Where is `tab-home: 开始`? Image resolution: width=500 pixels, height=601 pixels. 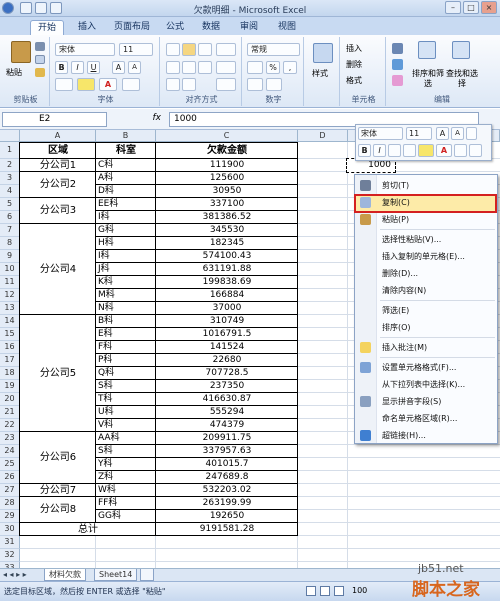
tab-home: 开始 is located at coordinates (47, 27).